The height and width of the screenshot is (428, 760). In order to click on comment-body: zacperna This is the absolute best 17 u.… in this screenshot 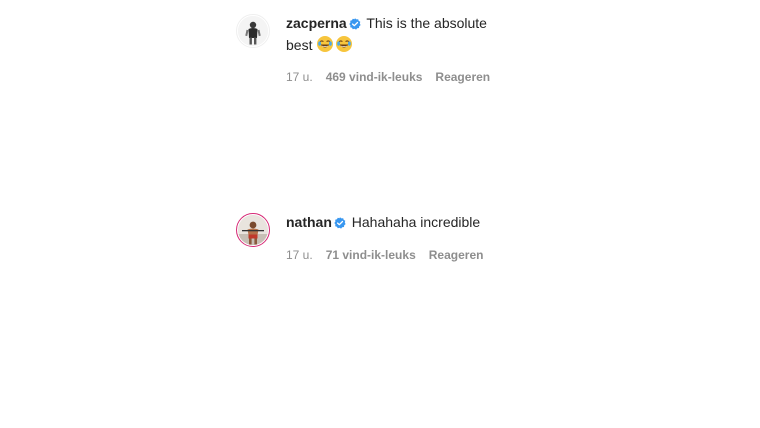, I will do `click(411, 49)`.